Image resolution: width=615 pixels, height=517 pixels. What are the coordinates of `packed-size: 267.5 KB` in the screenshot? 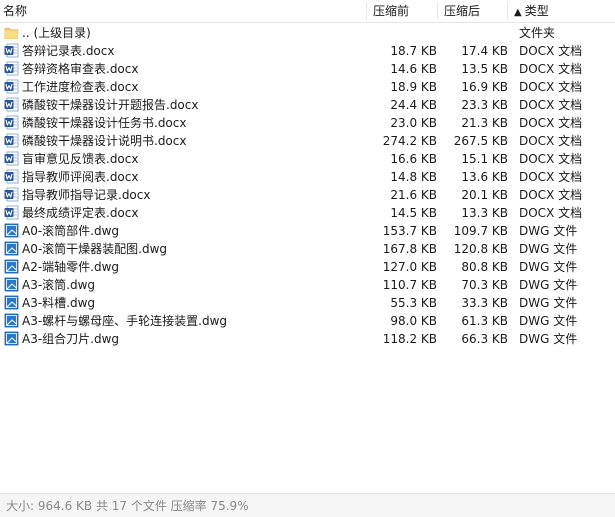 It's located at (480, 141).